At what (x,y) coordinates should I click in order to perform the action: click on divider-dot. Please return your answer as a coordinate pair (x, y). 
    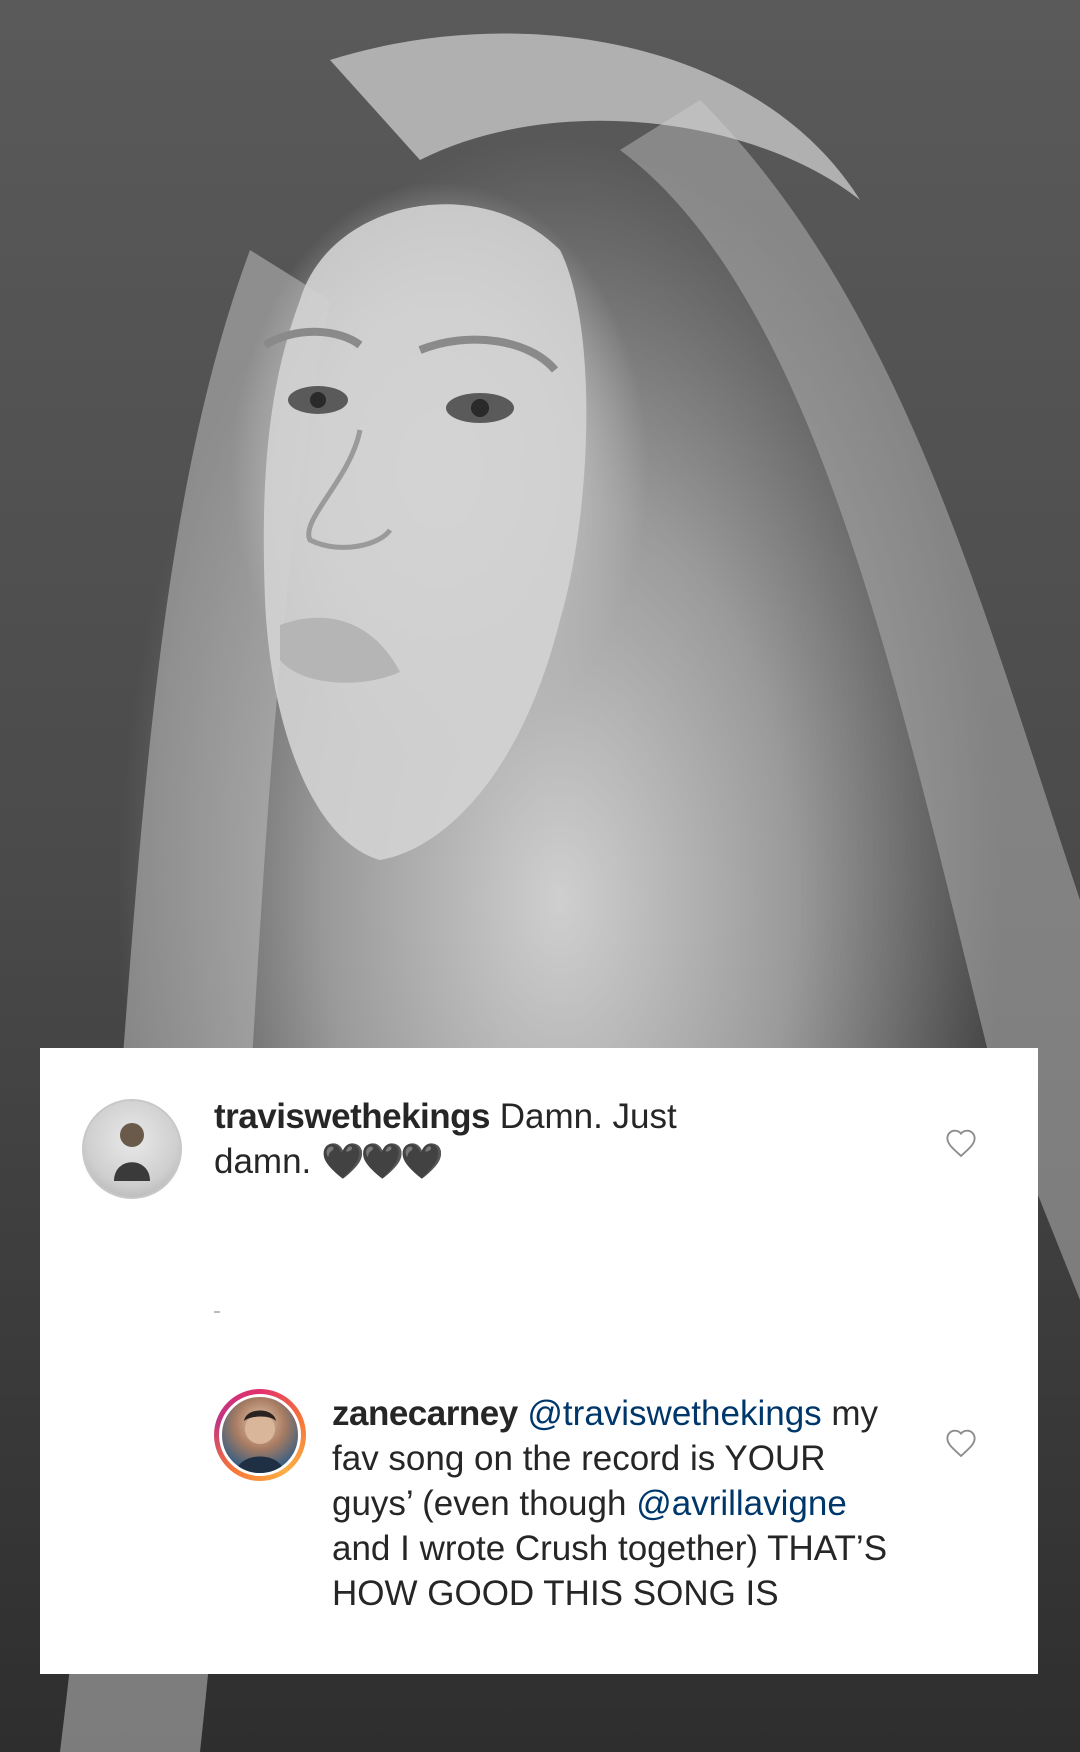
    Looking at the image, I should click on (217, 1312).